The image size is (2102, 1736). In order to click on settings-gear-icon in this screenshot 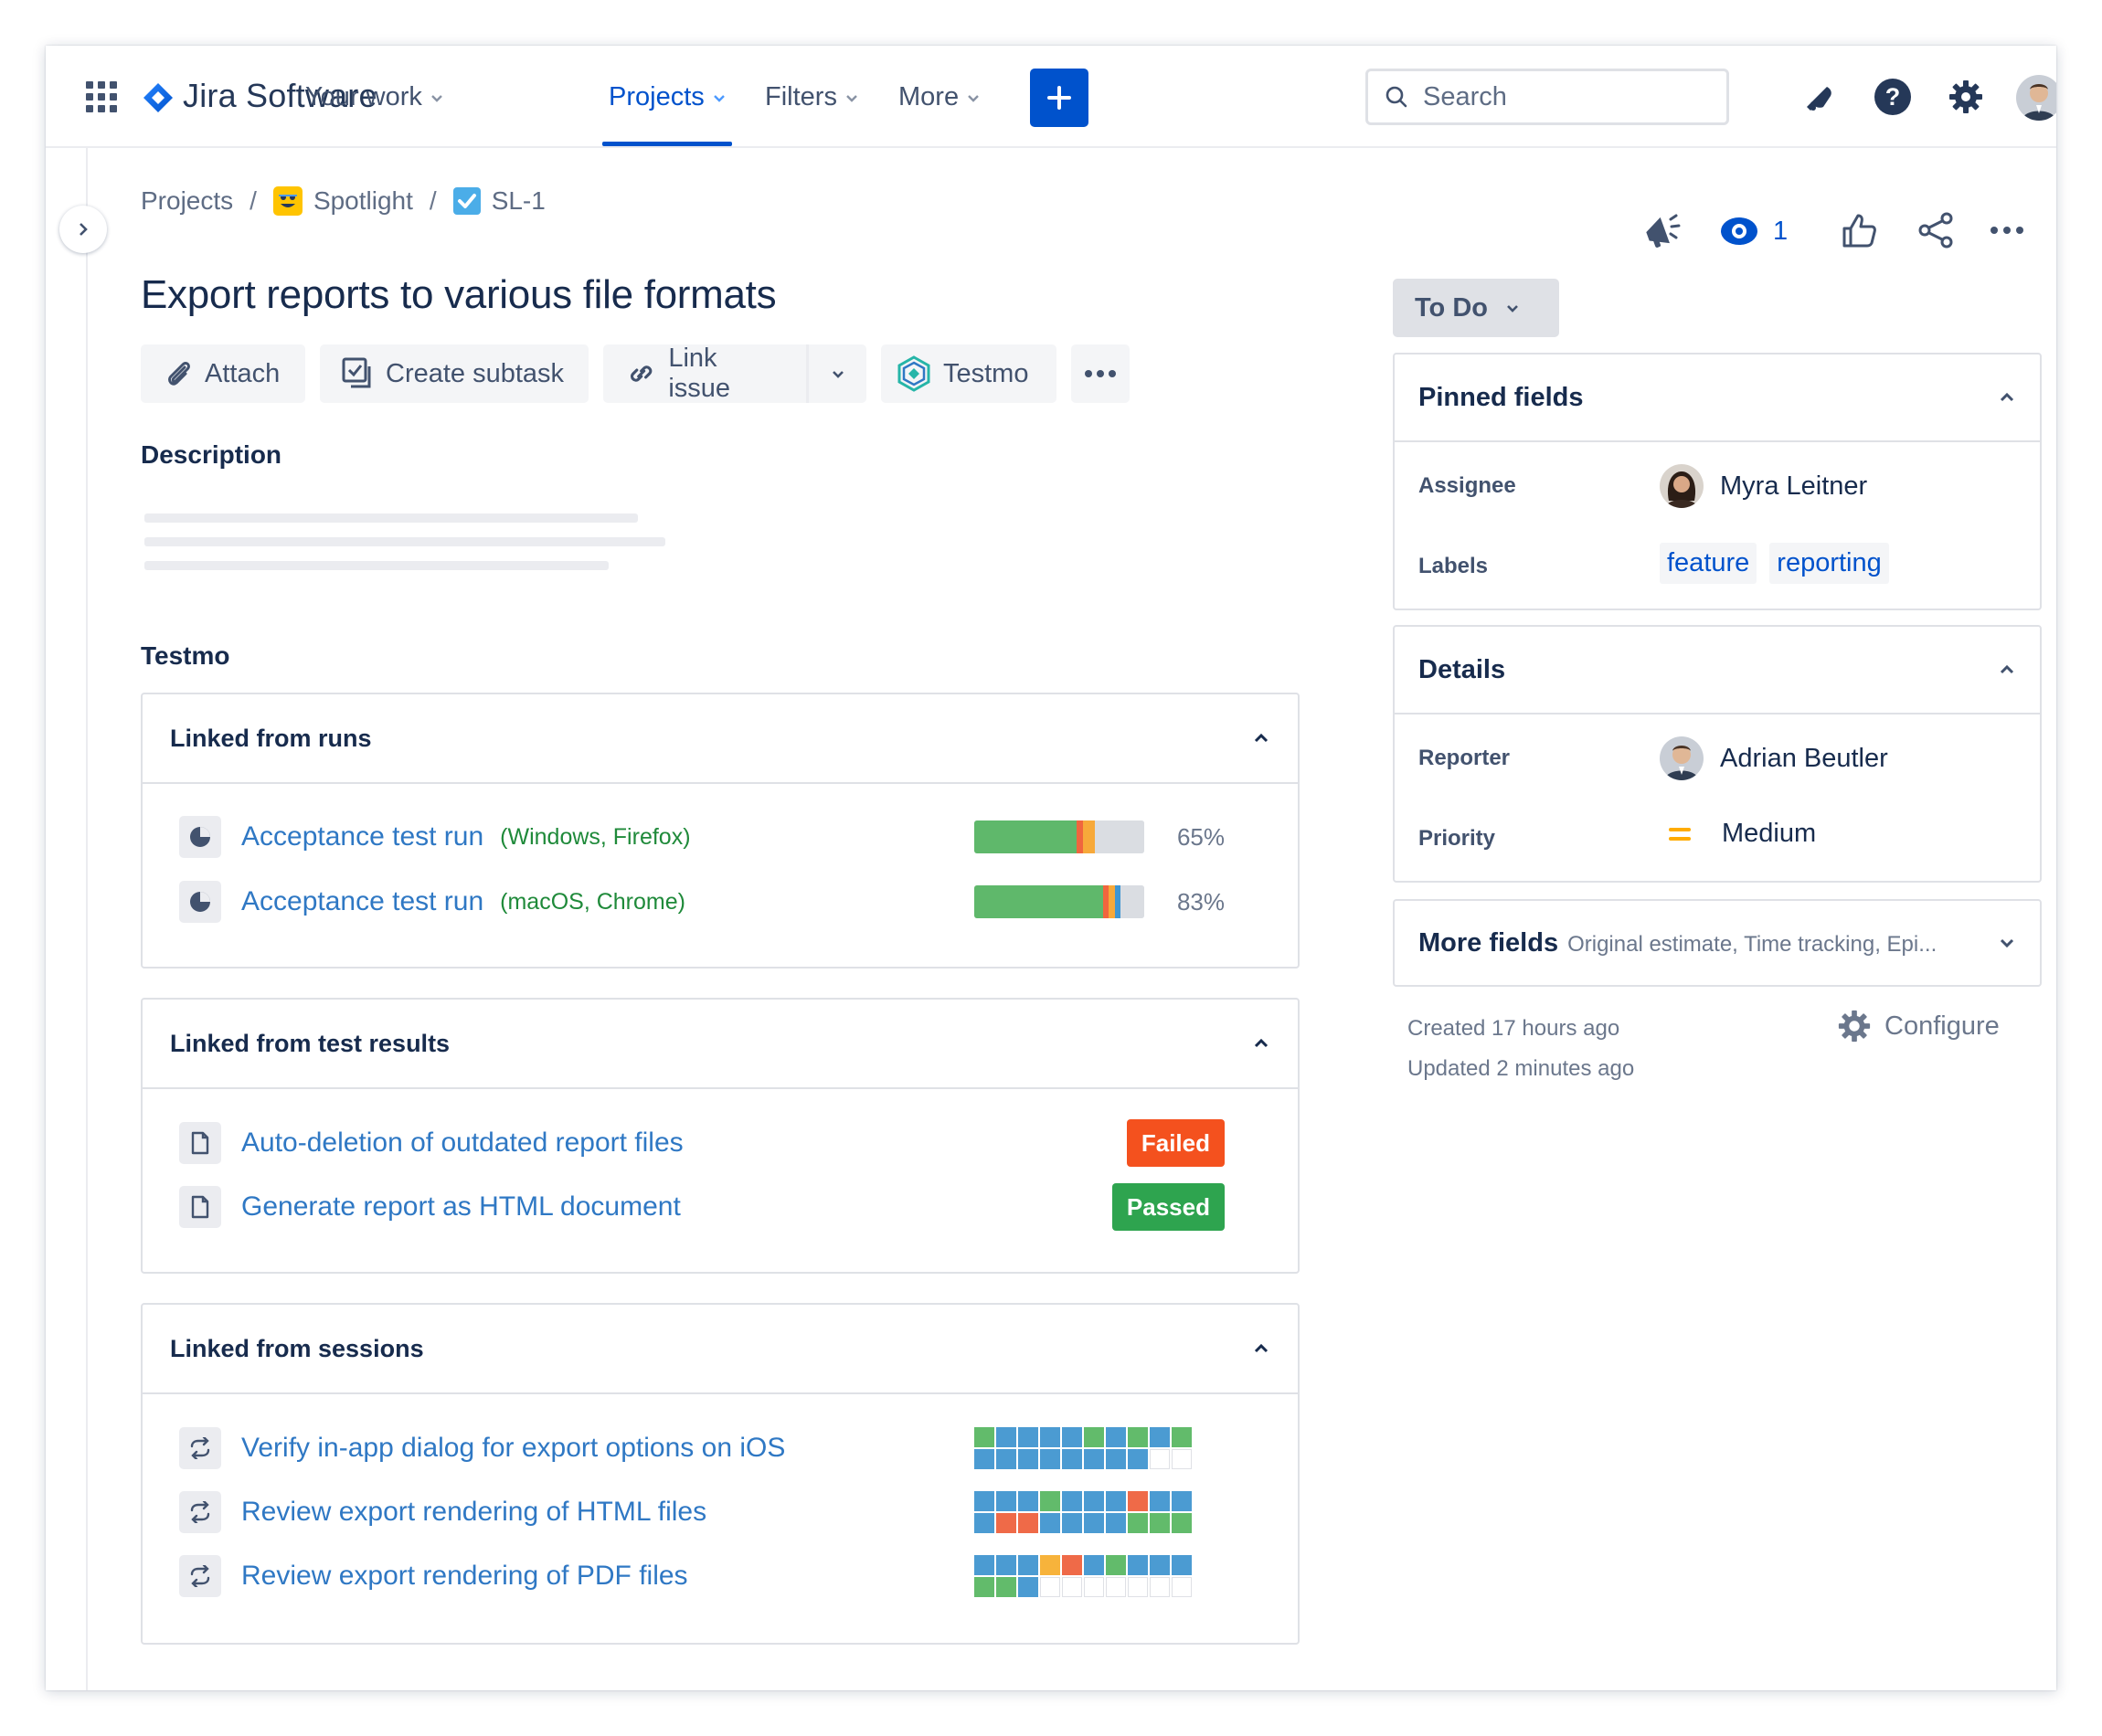, I will do `click(1966, 97)`.